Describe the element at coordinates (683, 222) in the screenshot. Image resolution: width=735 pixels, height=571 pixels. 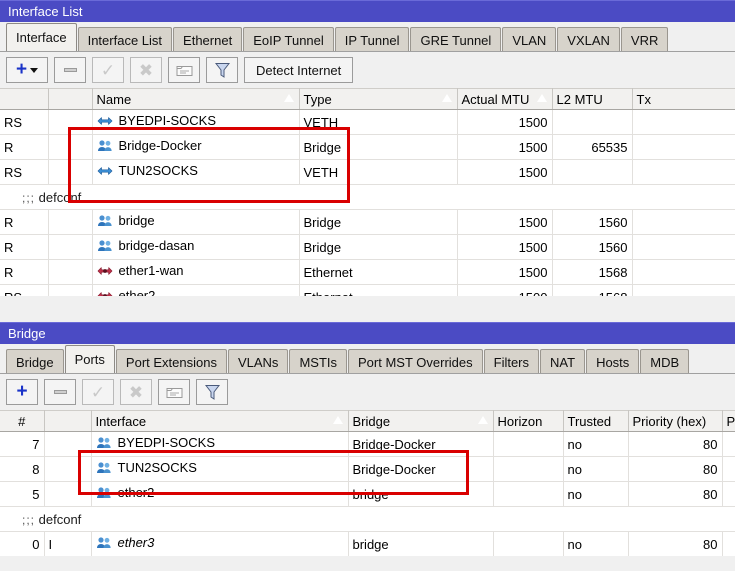
I see `tx-cell` at that location.